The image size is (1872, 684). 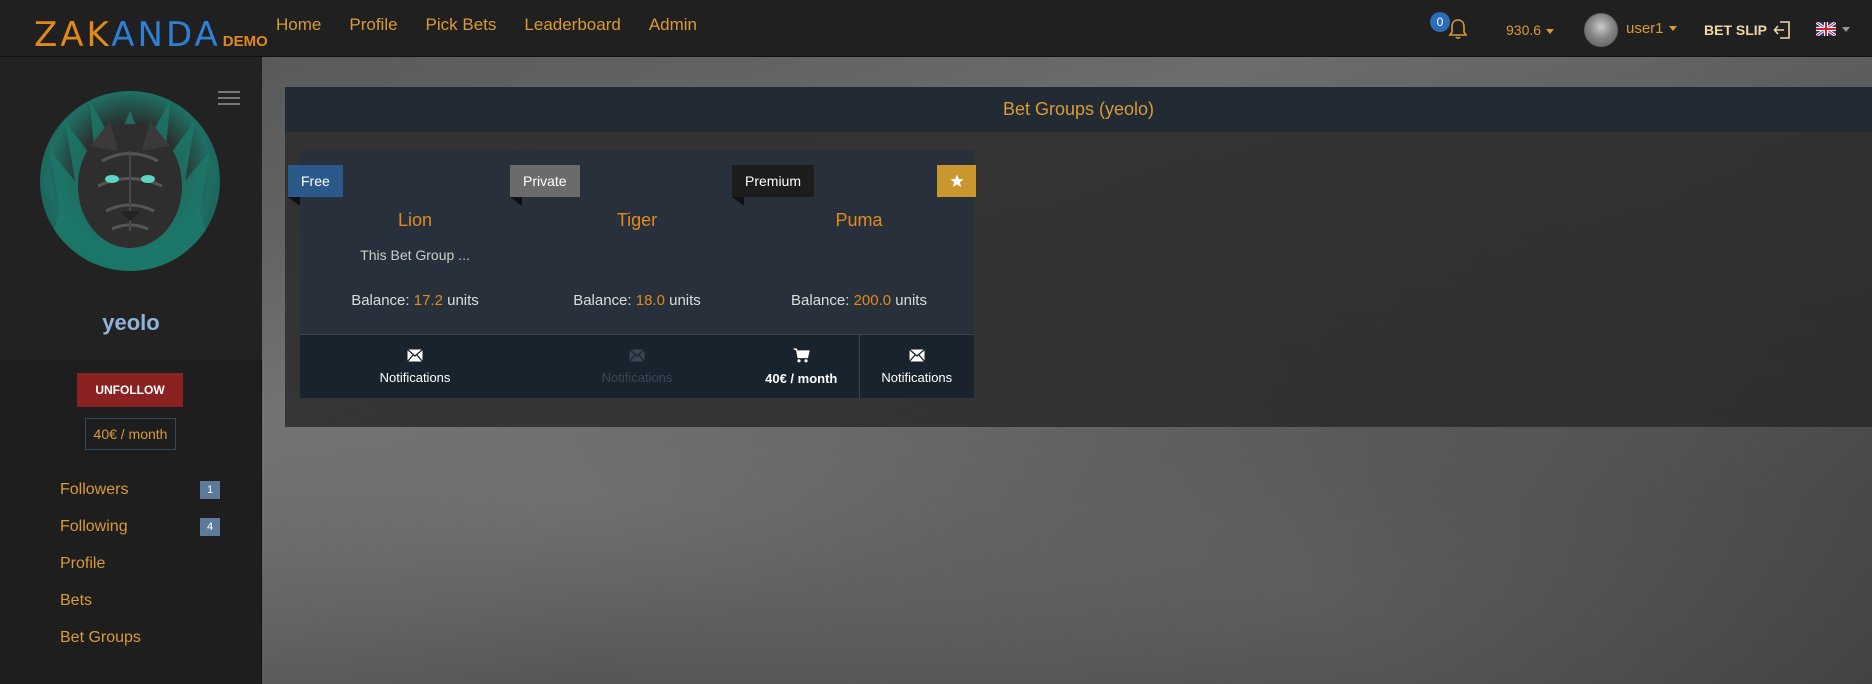 What do you see at coordinates (1601, 30) in the screenshot?
I see `avatar` at bounding box center [1601, 30].